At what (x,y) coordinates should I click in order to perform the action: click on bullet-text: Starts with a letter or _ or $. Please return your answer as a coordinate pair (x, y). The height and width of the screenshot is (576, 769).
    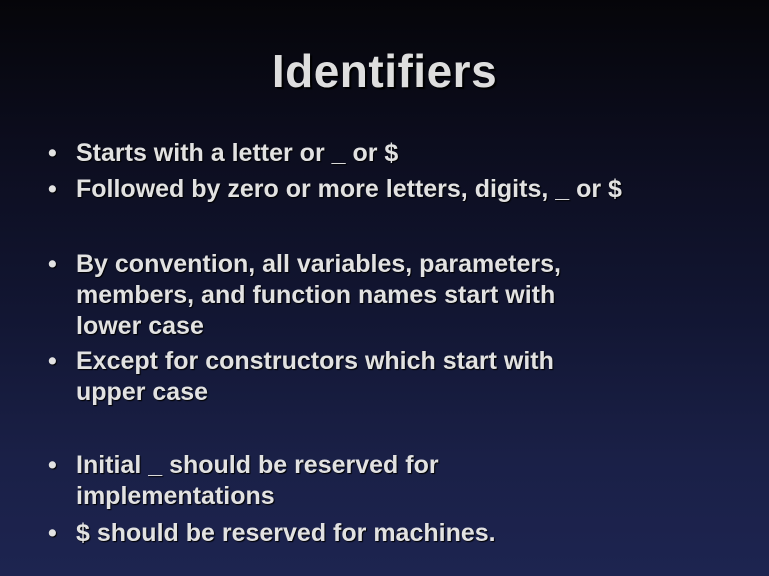
    Looking at the image, I should click on (406, 153).